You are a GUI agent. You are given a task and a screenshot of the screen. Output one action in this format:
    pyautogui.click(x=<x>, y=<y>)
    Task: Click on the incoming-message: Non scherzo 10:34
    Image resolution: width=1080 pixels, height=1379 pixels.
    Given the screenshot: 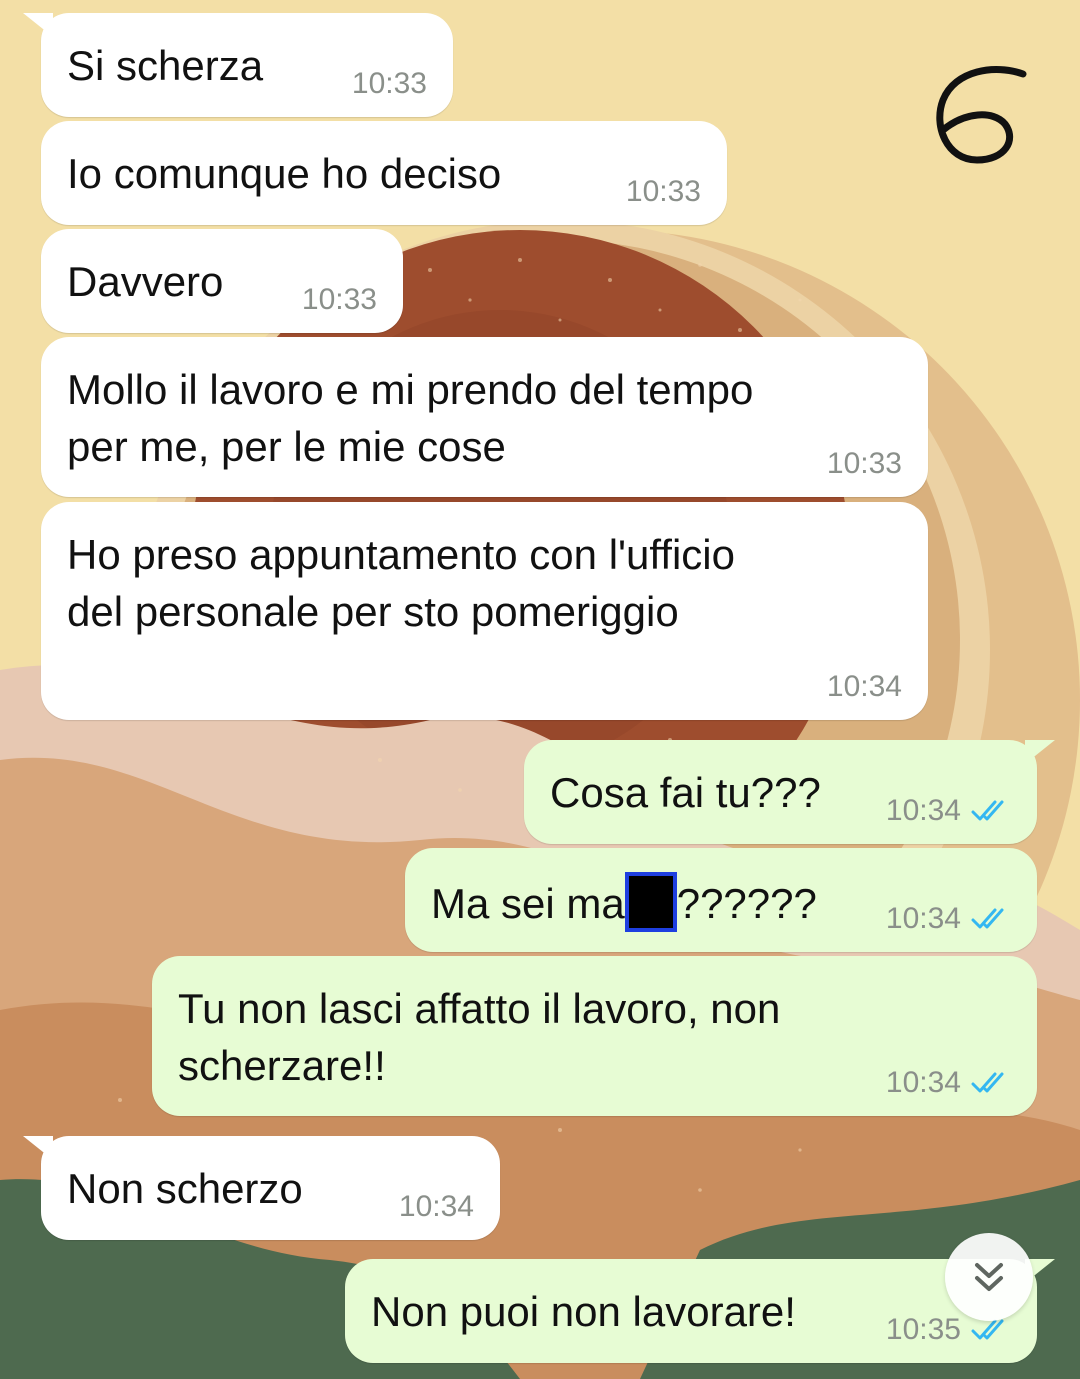 What is the action you would take?
    pyautogui.click(x=261, y=1188)
    